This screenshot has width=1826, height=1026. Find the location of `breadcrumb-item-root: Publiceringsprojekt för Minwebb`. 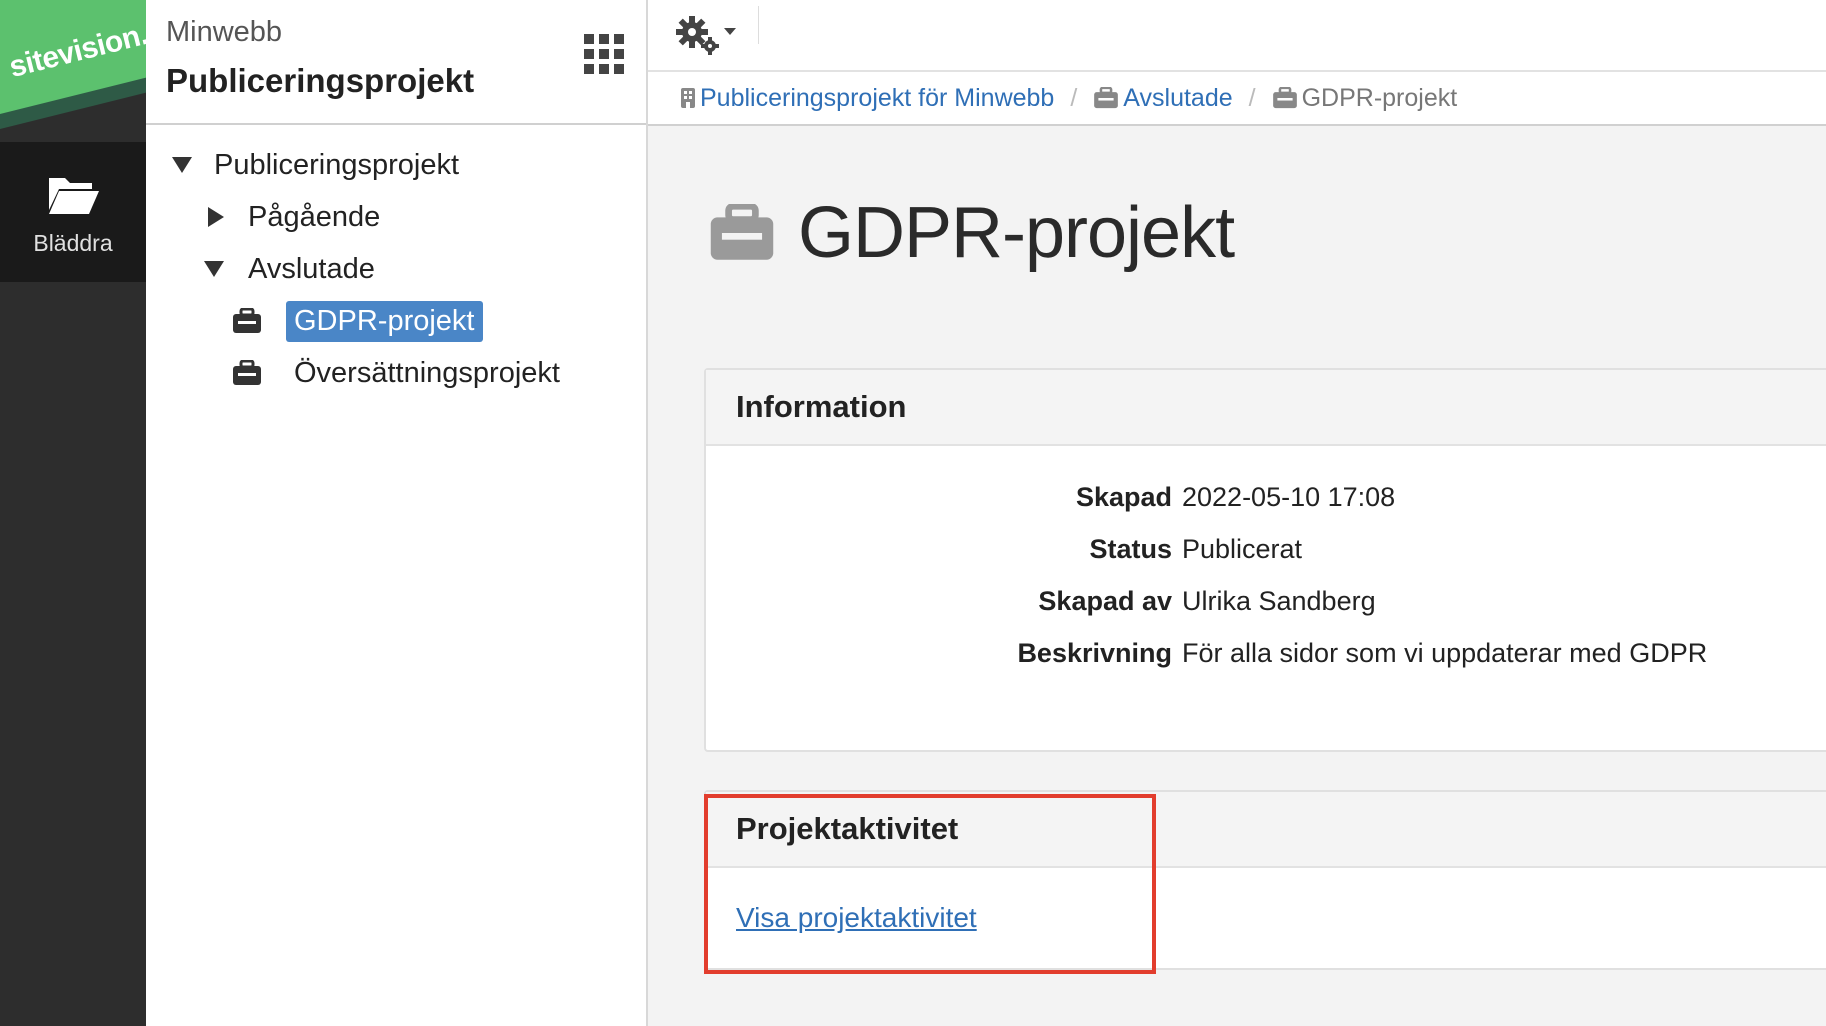

breadcrumb-item-root: Publiceringsprojekt för Minwebb is located at coordinates (867, 98).